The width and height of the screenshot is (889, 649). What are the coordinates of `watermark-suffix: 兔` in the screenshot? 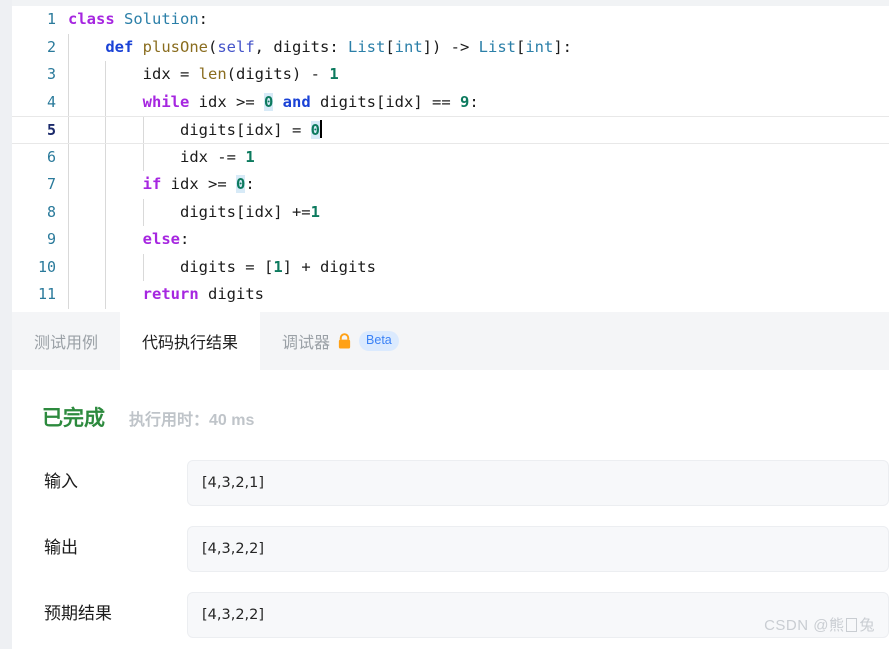 It's located at (867, 625).